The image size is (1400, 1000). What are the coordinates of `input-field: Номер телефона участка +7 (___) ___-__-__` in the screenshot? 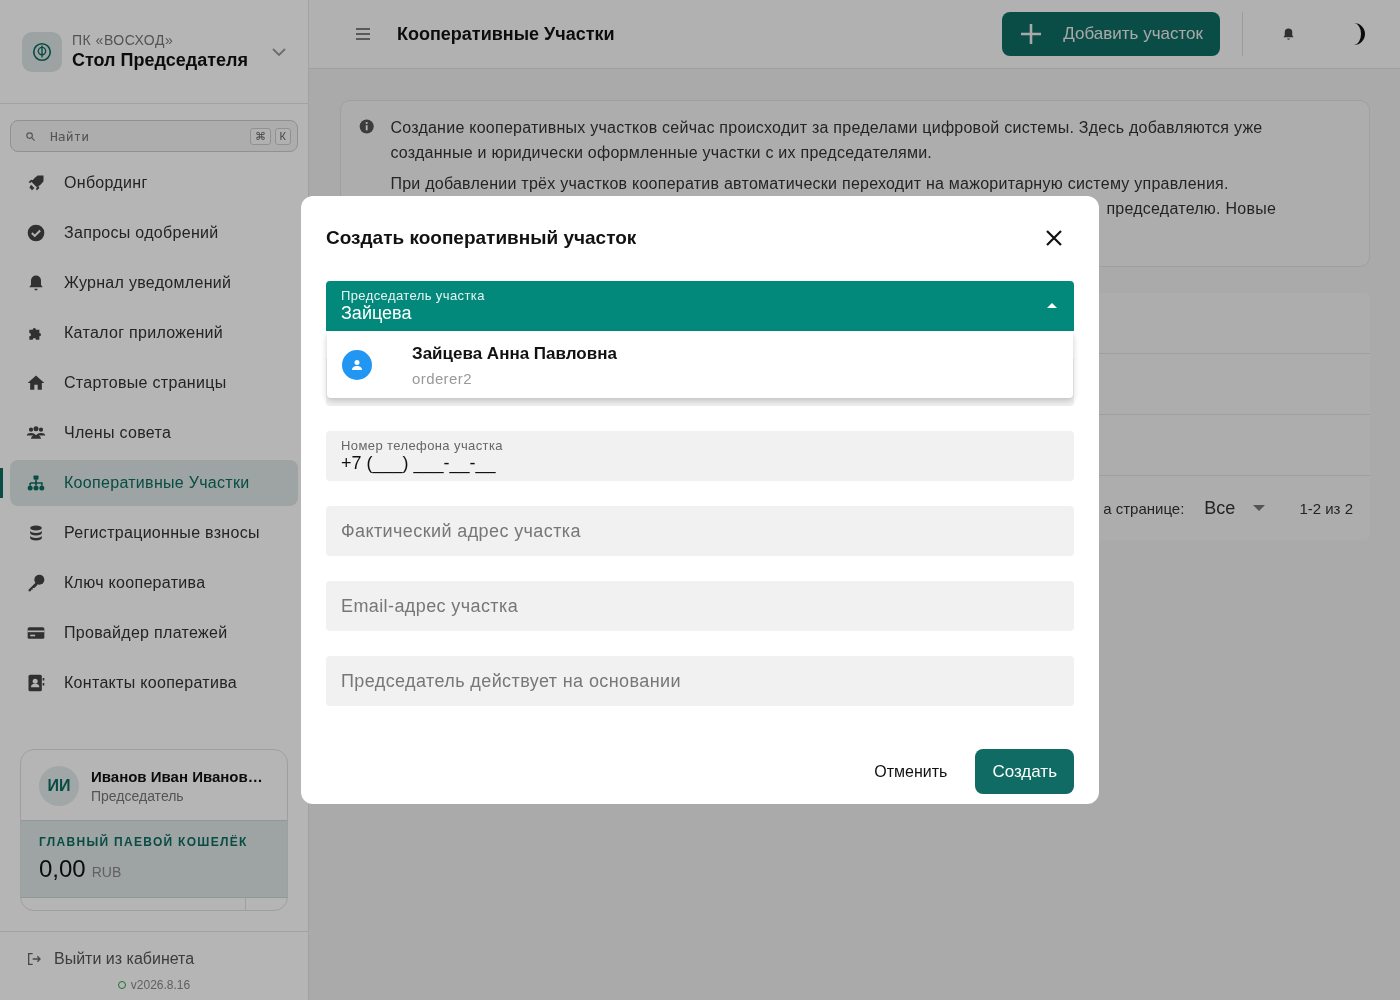 It's located at (700, 456).